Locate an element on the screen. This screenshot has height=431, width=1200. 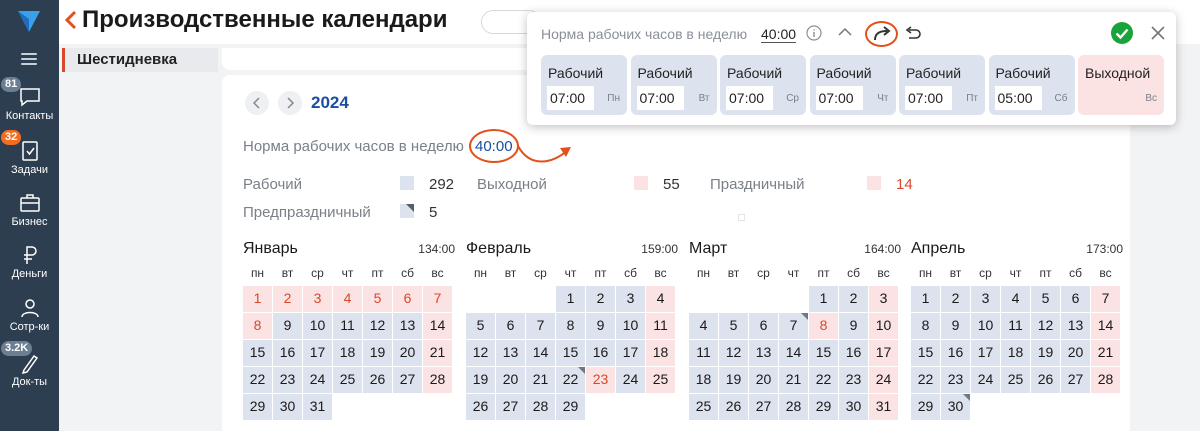
weekday-card: Рабочий 07:00 Чт is located at coordinates (852, 85).